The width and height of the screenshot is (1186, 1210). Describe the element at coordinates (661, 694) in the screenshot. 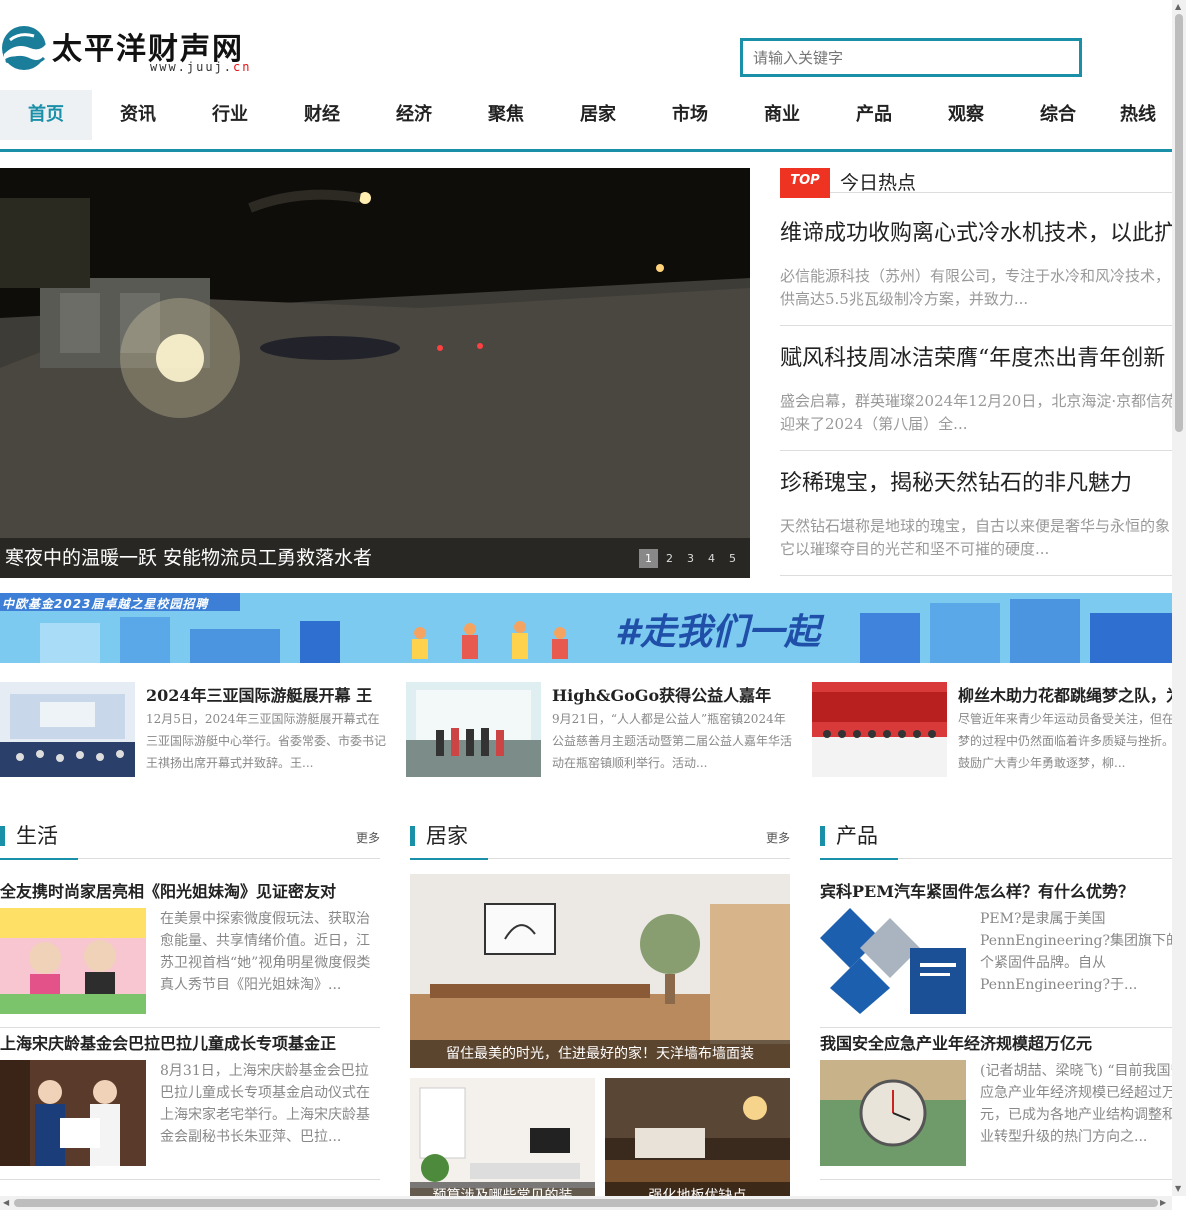

I see `news-card-title: High&GoGo获得公益人嘉年` at that location.